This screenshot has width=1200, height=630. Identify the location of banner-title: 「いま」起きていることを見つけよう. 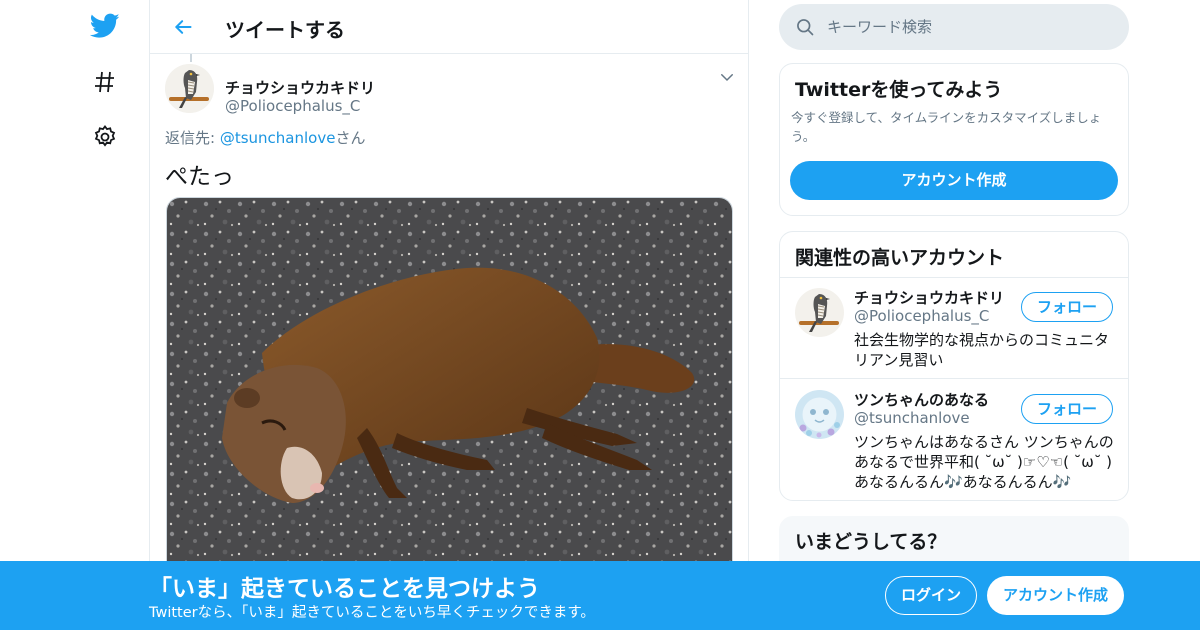
(344, 589).